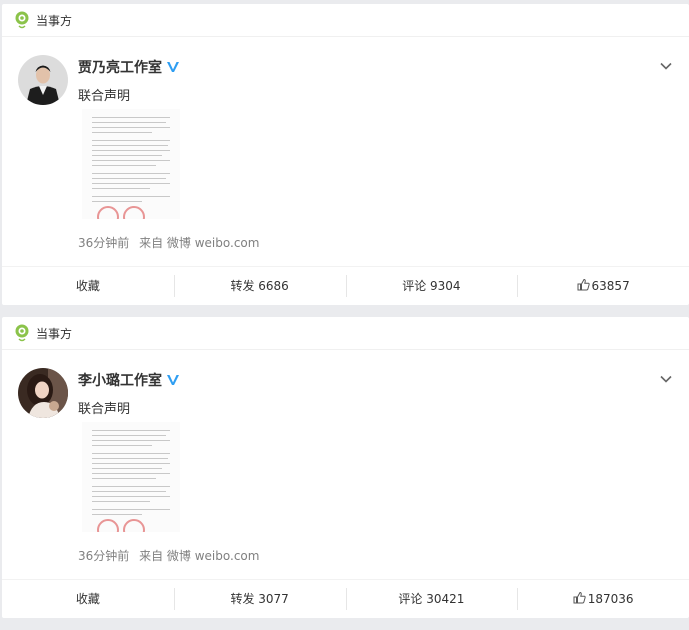 The width and height of the screenshot is (689, 630). What do you see at coordinates (259, 599) in the screenshot?
I see `repost-button: 转发 3077` at bounding box center [259, 599].